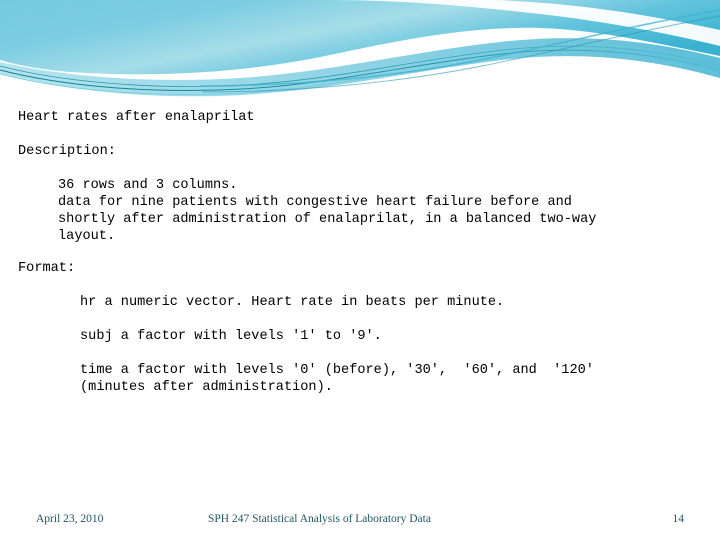  I want to click on format-entry-time-continuation: (minutes after administration)., so click(206, 387).